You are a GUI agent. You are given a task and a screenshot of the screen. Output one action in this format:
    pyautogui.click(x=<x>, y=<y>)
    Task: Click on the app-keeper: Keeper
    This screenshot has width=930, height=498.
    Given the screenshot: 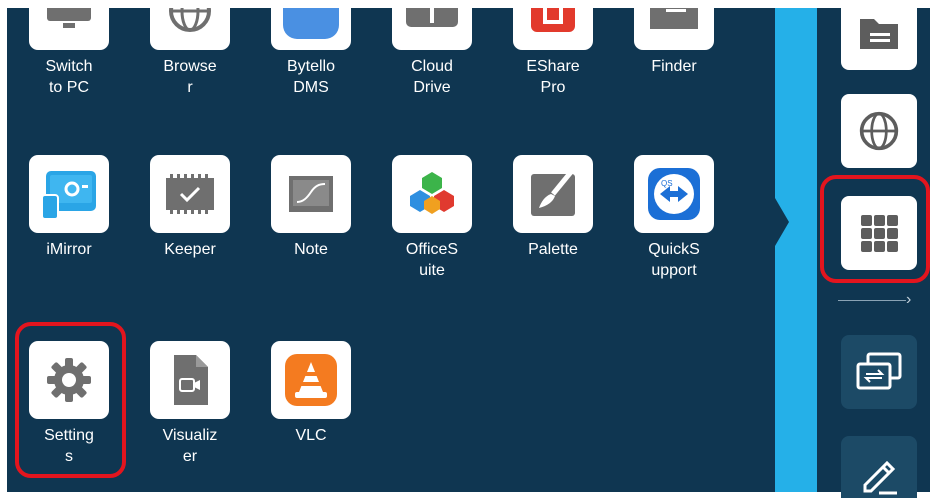 What is the action you would take?
    pyautogui.click(x=190, y=207)
    